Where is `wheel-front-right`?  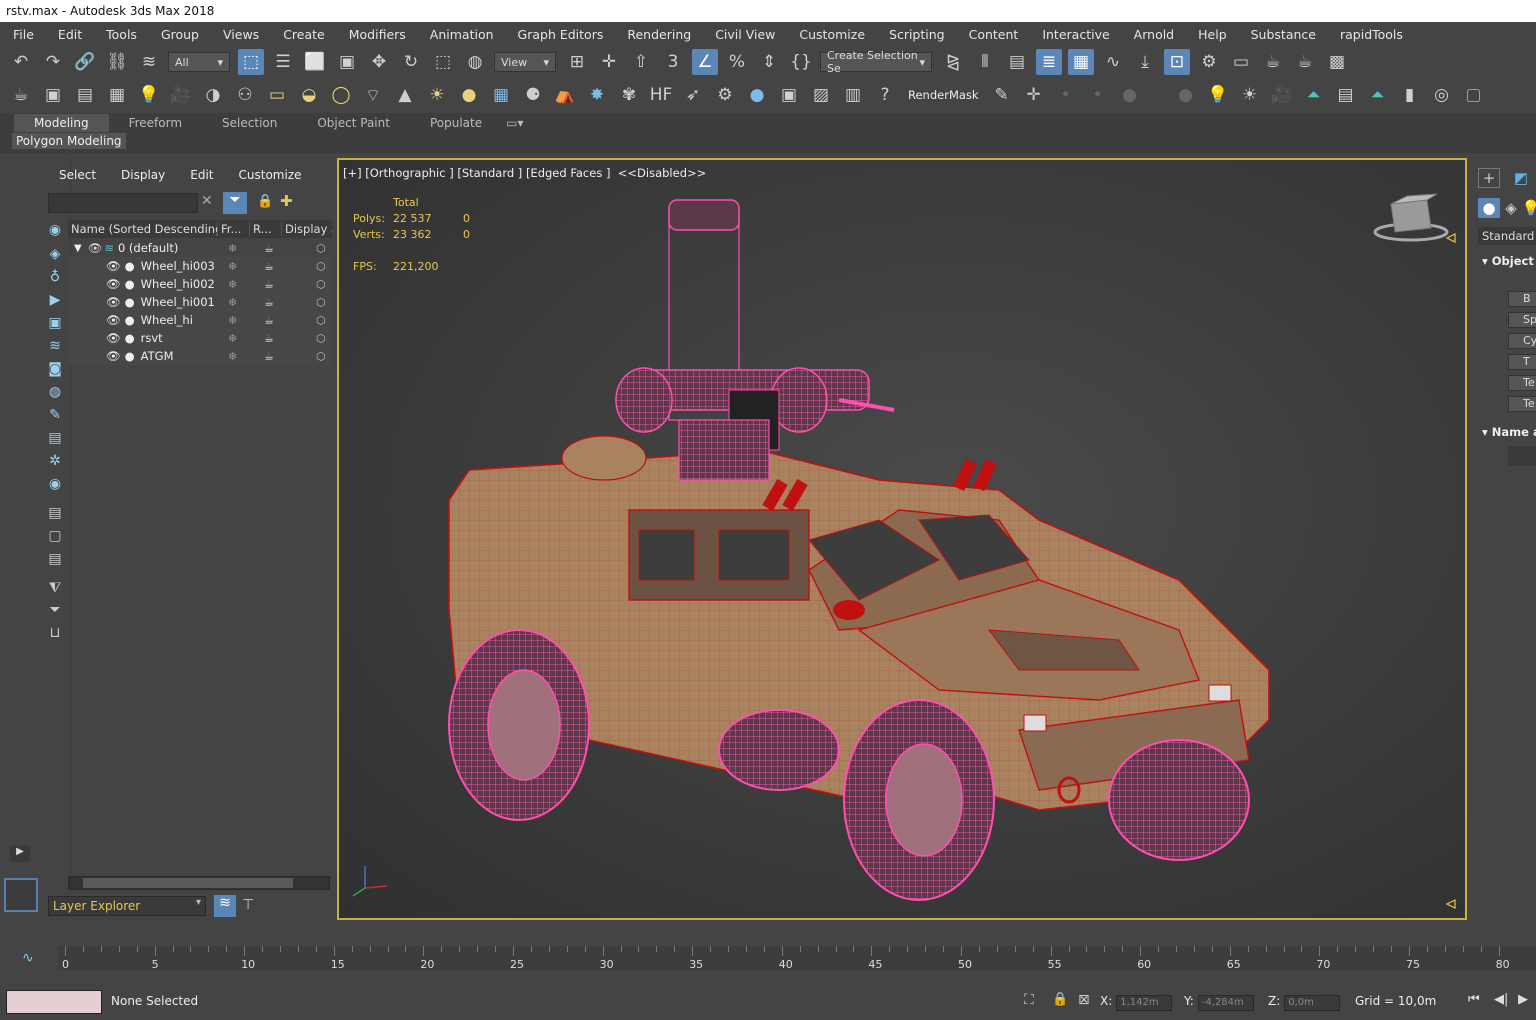
wheel-front-right is located at coordinates (1179, 800).